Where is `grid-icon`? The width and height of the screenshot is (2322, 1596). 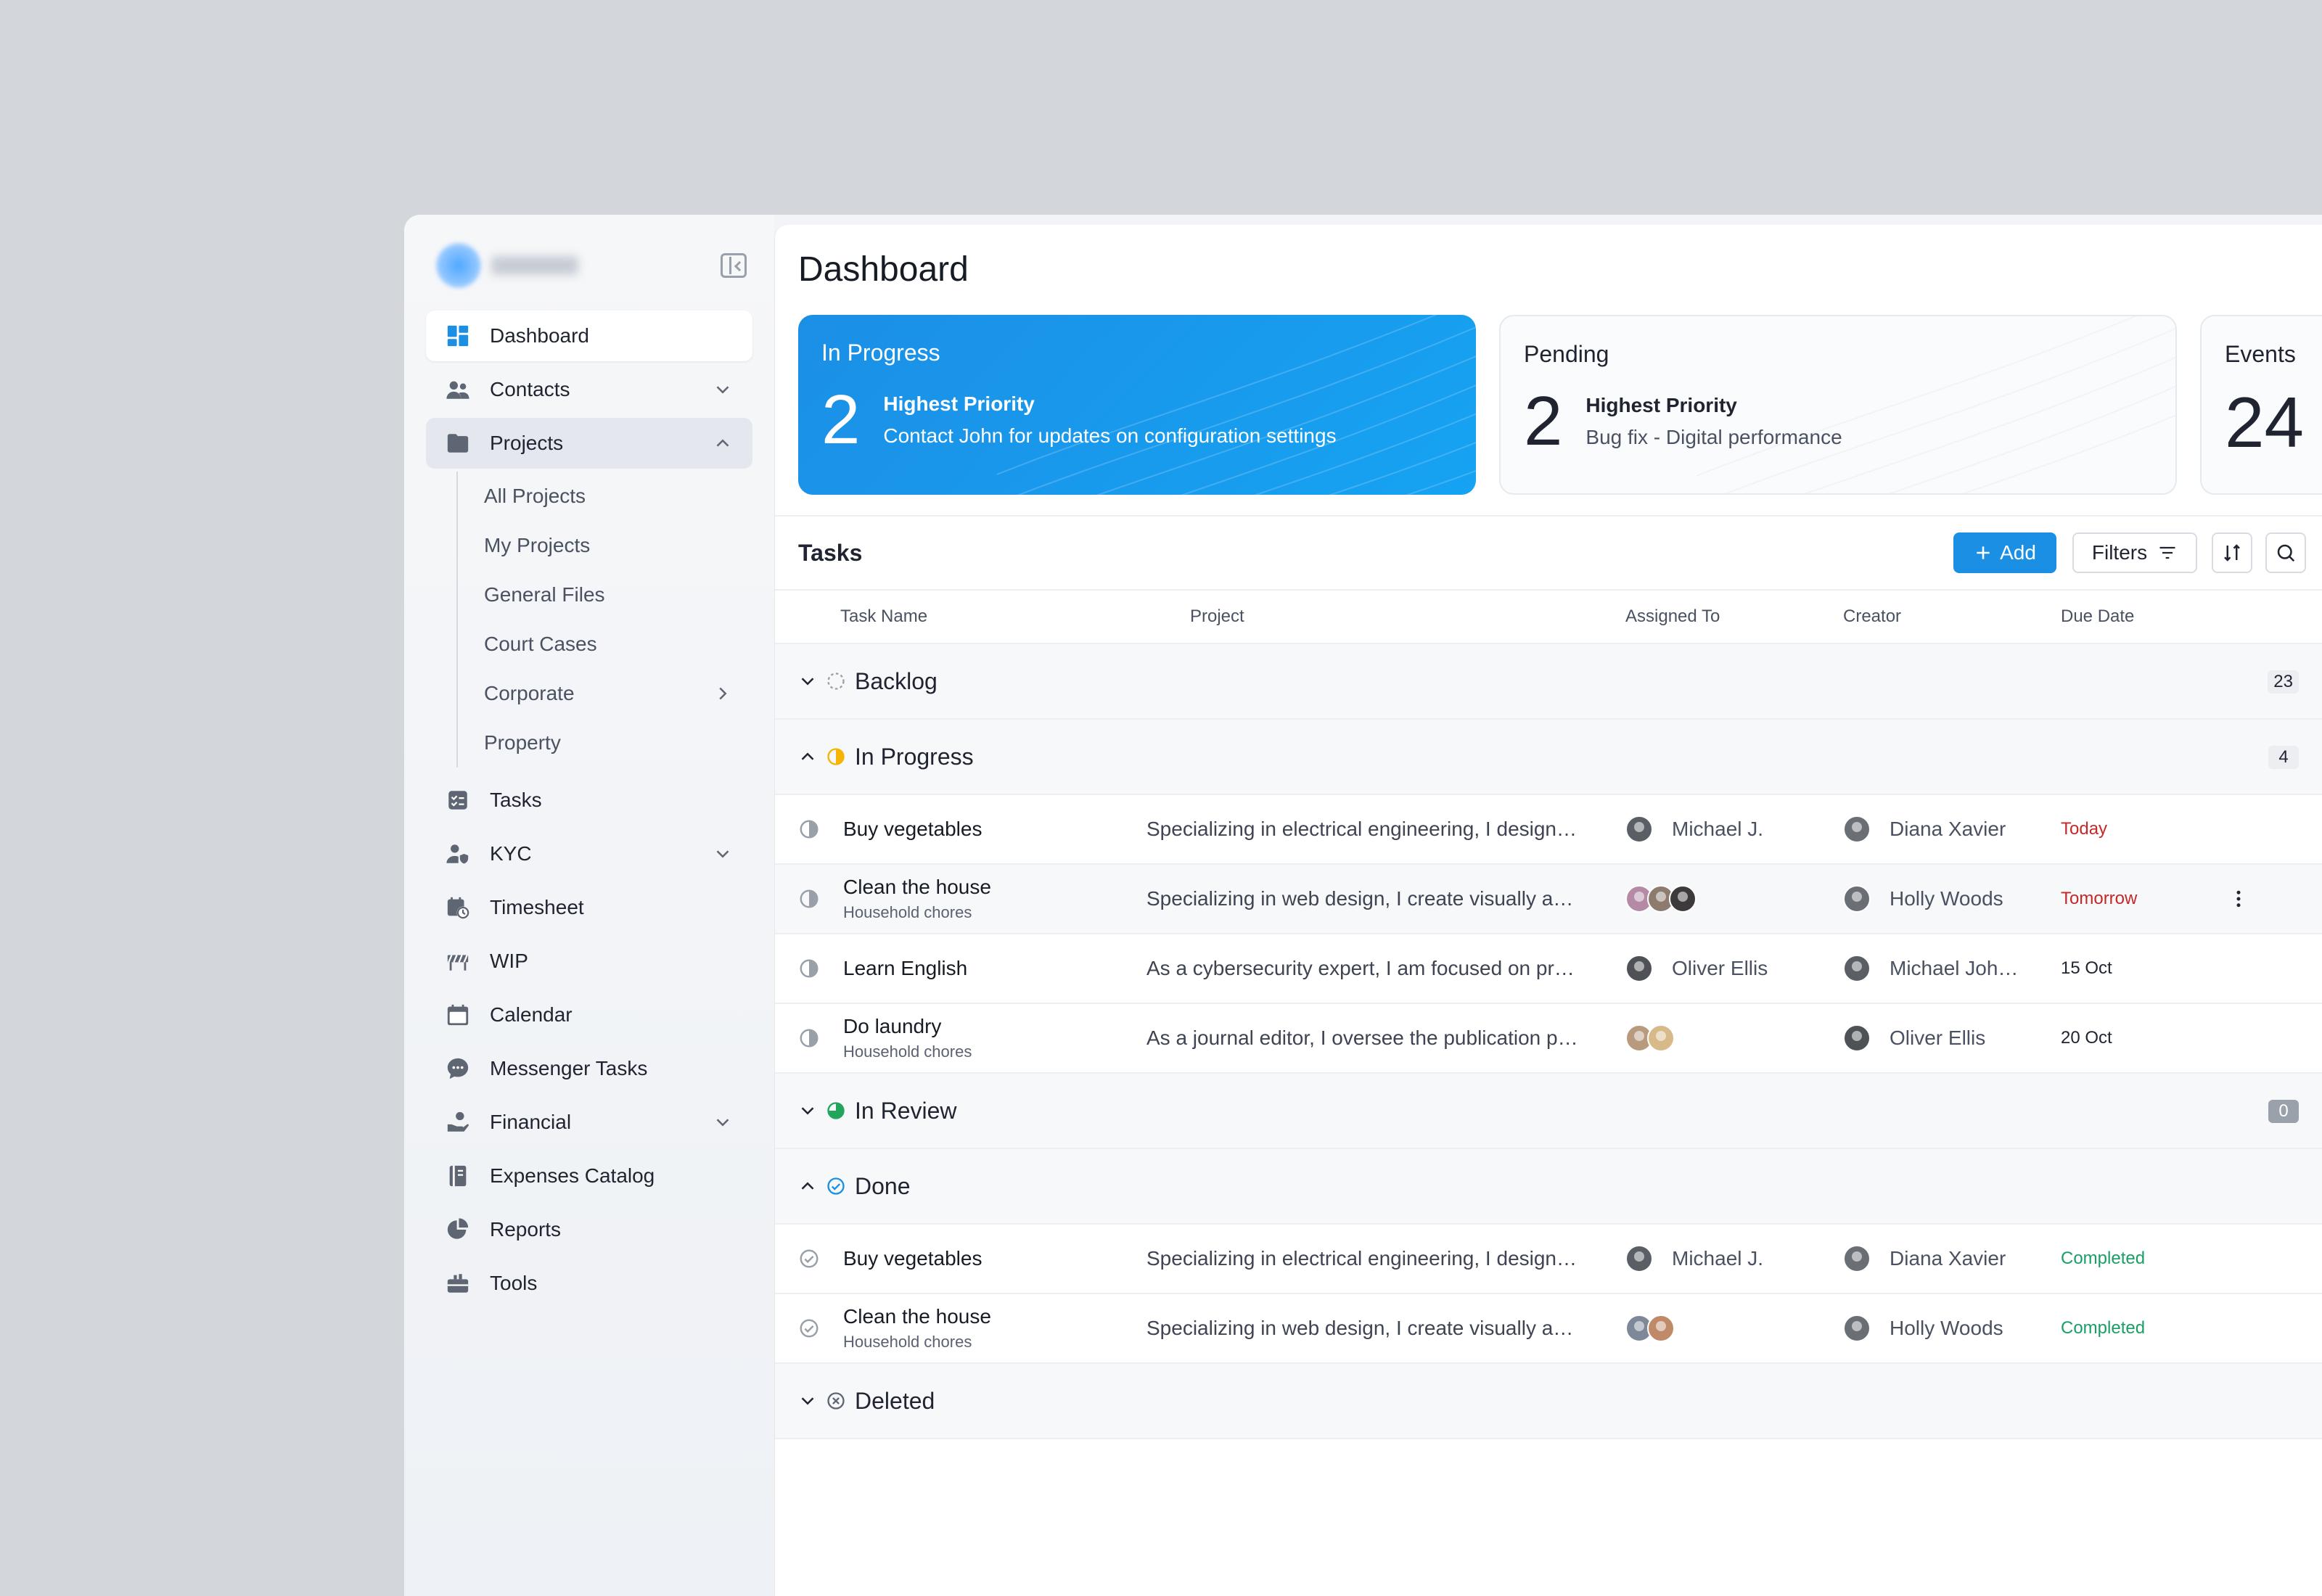
grid-icon is located at coordinates (458, 336).